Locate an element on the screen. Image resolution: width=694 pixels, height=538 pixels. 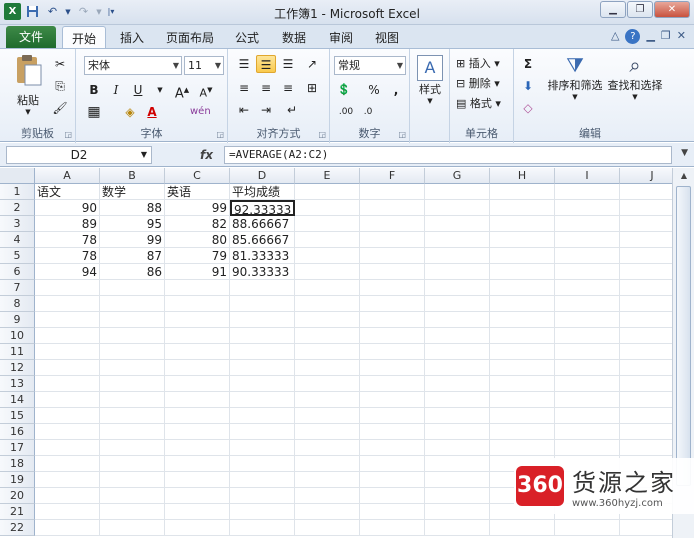
increase-decimal-icon: .00 is located at coordinates (346, 112).